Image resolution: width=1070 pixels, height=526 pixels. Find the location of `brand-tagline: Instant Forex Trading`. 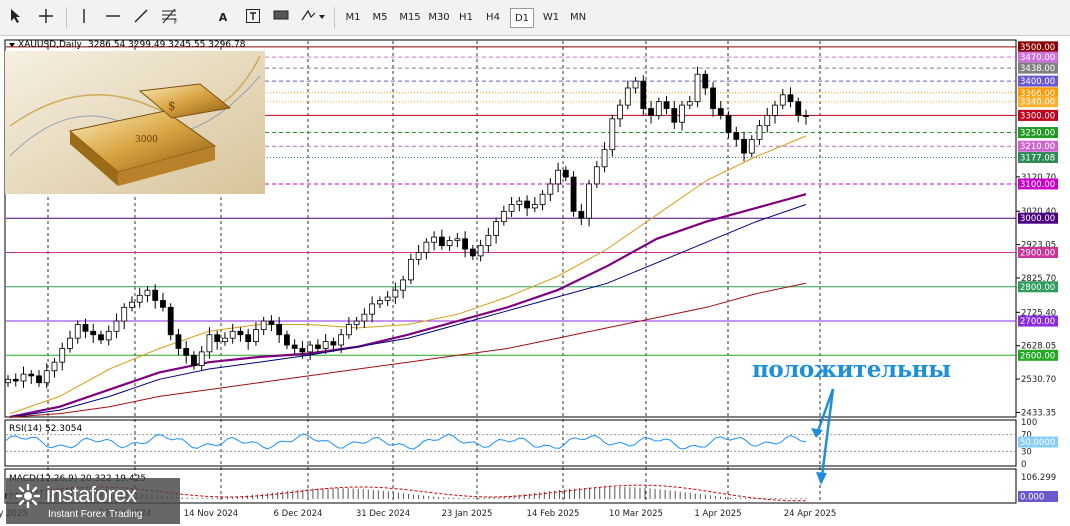

brand-tagline: Instant Forex Trading is located at coordinates (95, 514).